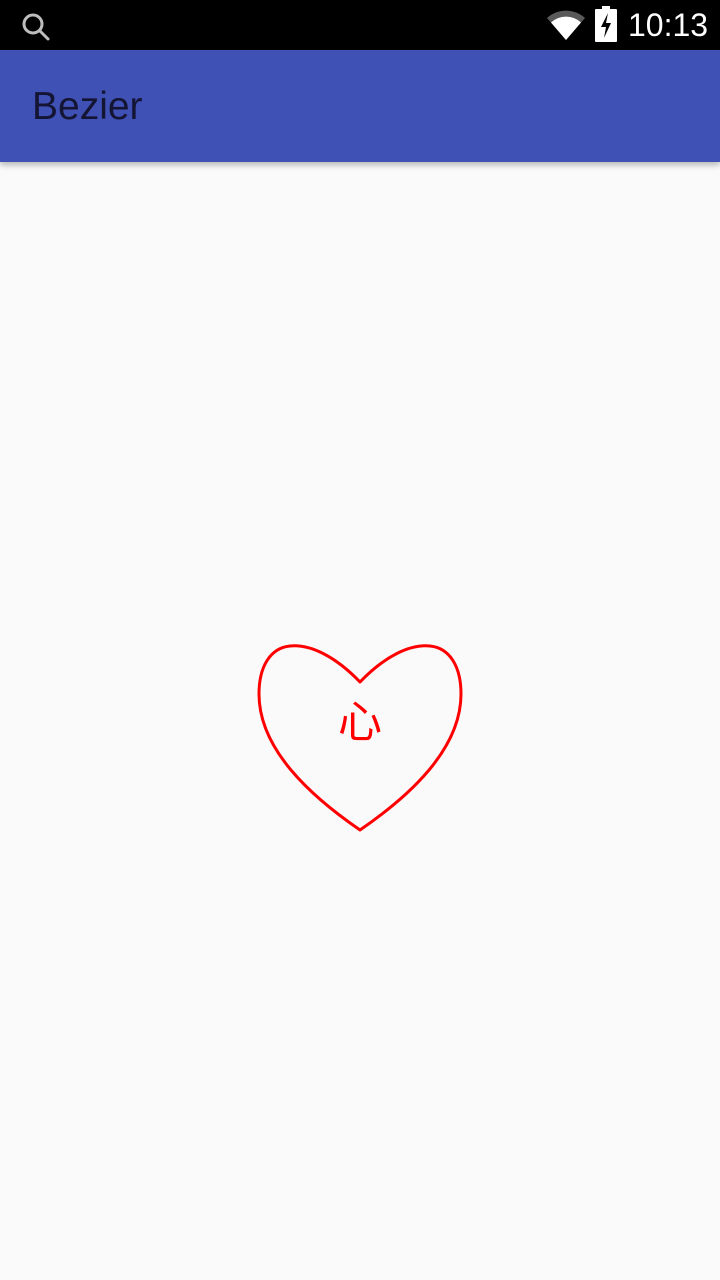 This screenshot has height=1280, width=720. Describe the element at coordinates (36, 27) in the screenshot. I see `search-icon` at that location.